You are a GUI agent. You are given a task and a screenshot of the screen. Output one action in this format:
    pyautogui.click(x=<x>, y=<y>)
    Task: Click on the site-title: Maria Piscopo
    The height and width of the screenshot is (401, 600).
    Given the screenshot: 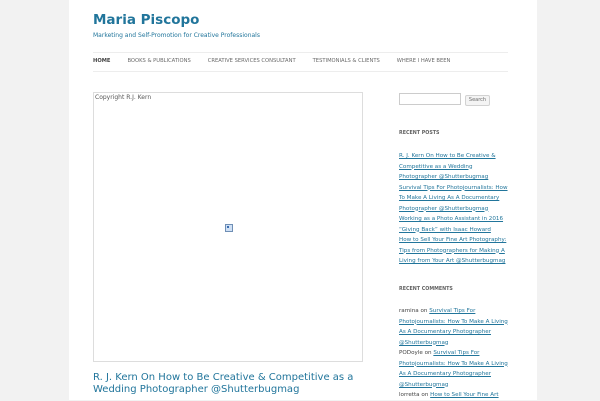 What is the action you would take?
    pyautogui.click(x=146, y=20)
    